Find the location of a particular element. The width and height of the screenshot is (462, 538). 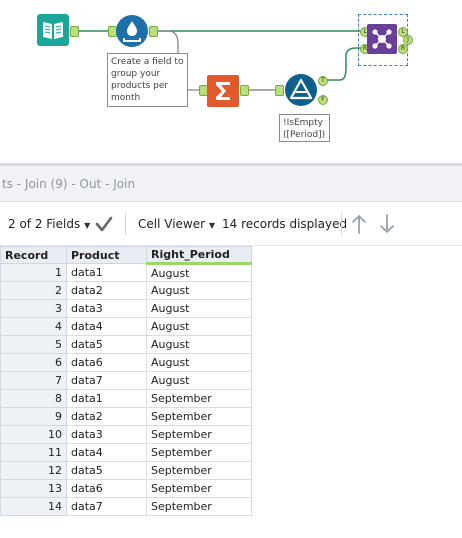

scroll-up-button is located at coordinates (359, 224).